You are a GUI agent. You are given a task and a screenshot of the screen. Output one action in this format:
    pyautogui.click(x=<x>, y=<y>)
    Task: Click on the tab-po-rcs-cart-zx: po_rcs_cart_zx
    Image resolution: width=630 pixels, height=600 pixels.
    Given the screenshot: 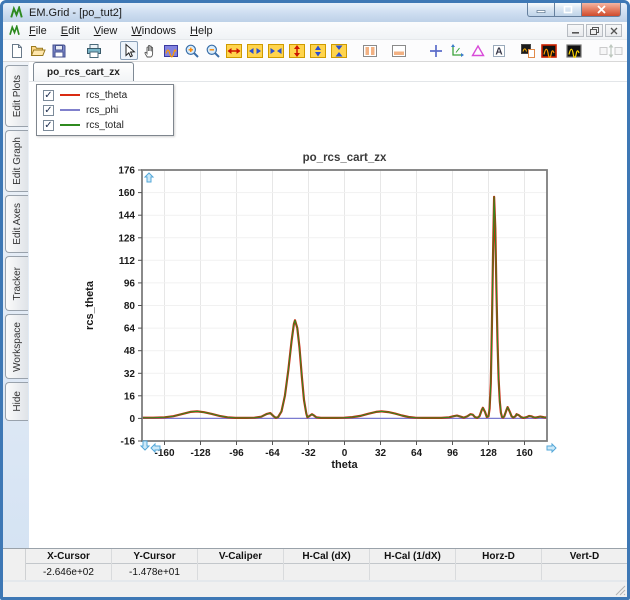 What is the action you would take?
    pyautogui.click(x=83, y=71)
    